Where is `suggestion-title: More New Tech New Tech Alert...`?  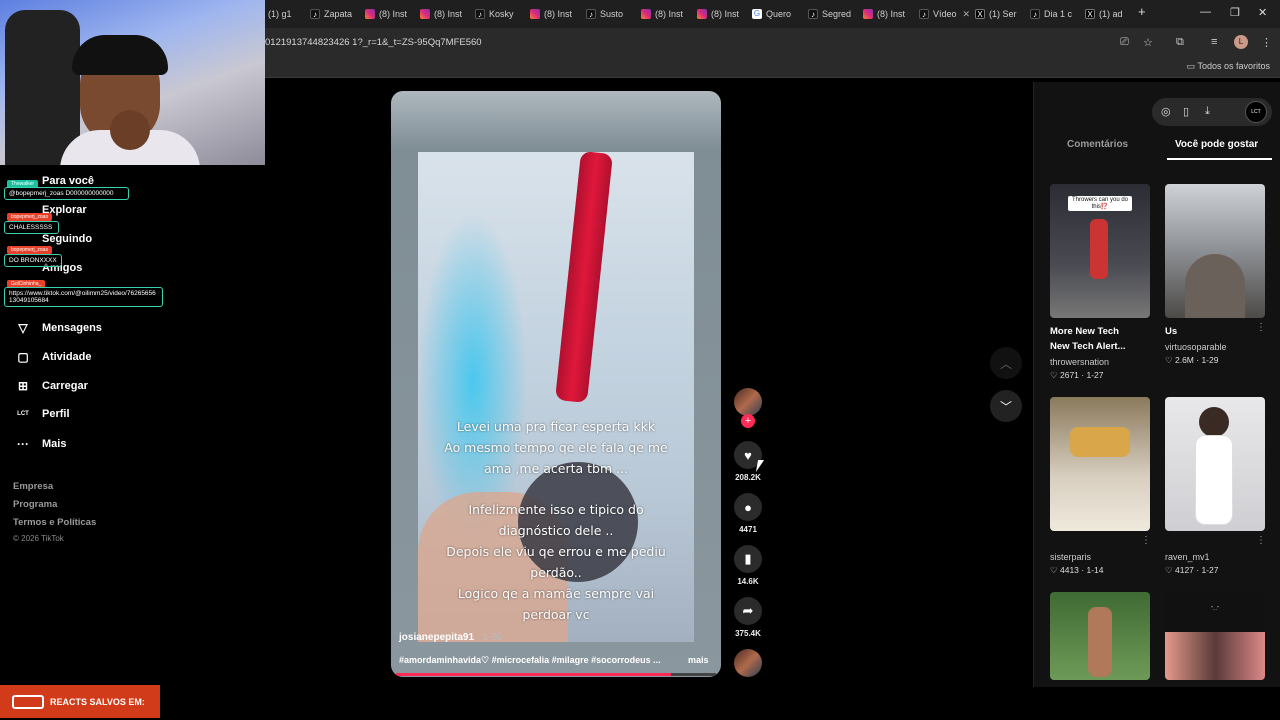 suggestion-title: More New Tech New Tech Alert... is located at coordinates (1095, 339).